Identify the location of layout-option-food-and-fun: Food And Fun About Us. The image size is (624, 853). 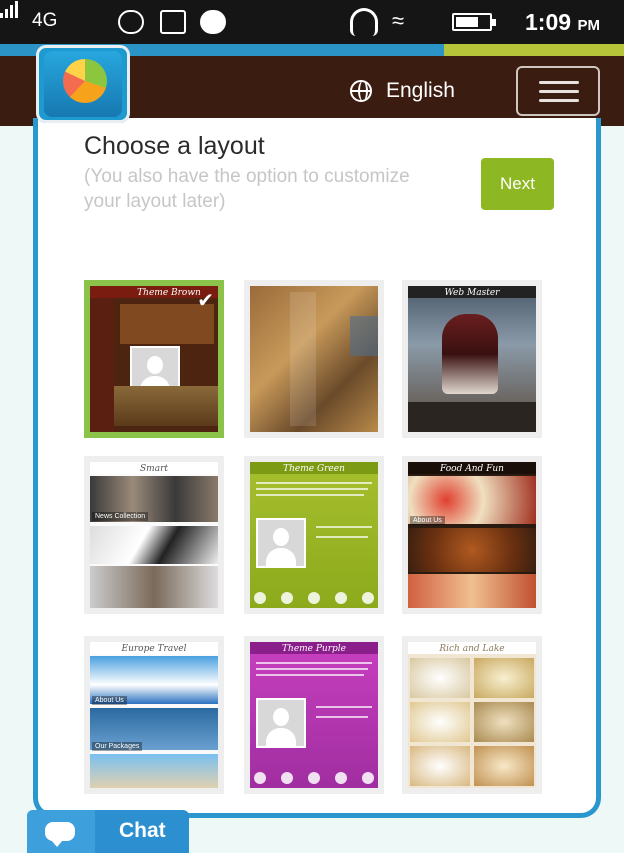
(472, 535).